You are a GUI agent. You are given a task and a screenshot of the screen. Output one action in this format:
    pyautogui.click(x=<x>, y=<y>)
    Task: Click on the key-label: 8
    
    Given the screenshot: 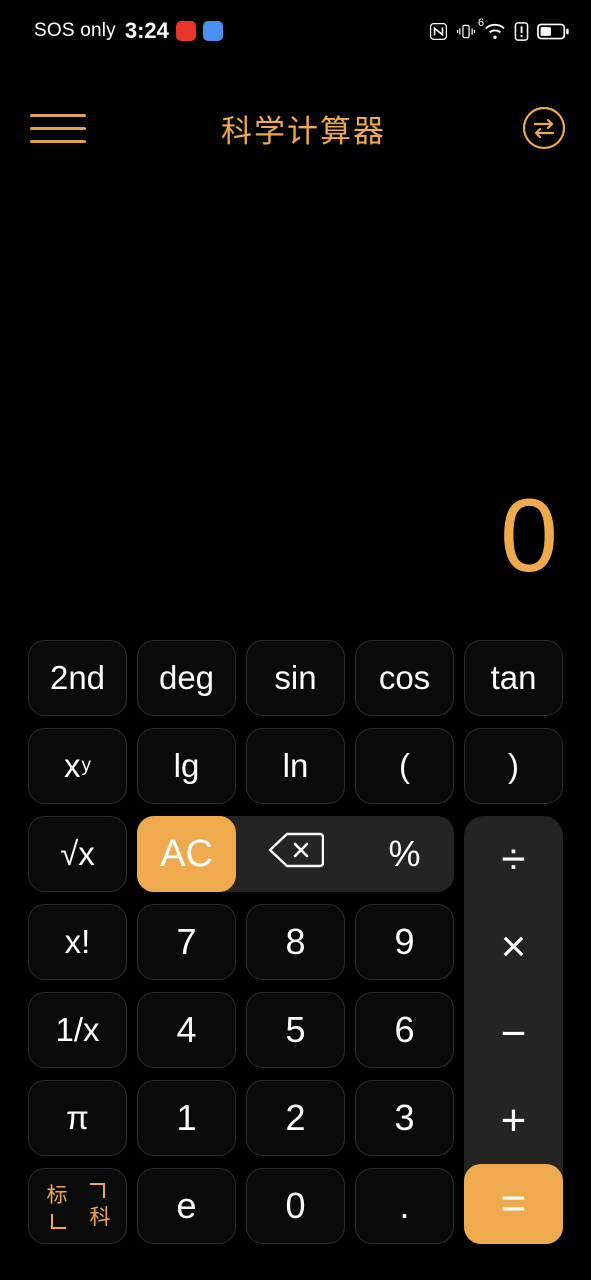 What is the action you would take?
    pyautogui.click(x=295, y=941)
    